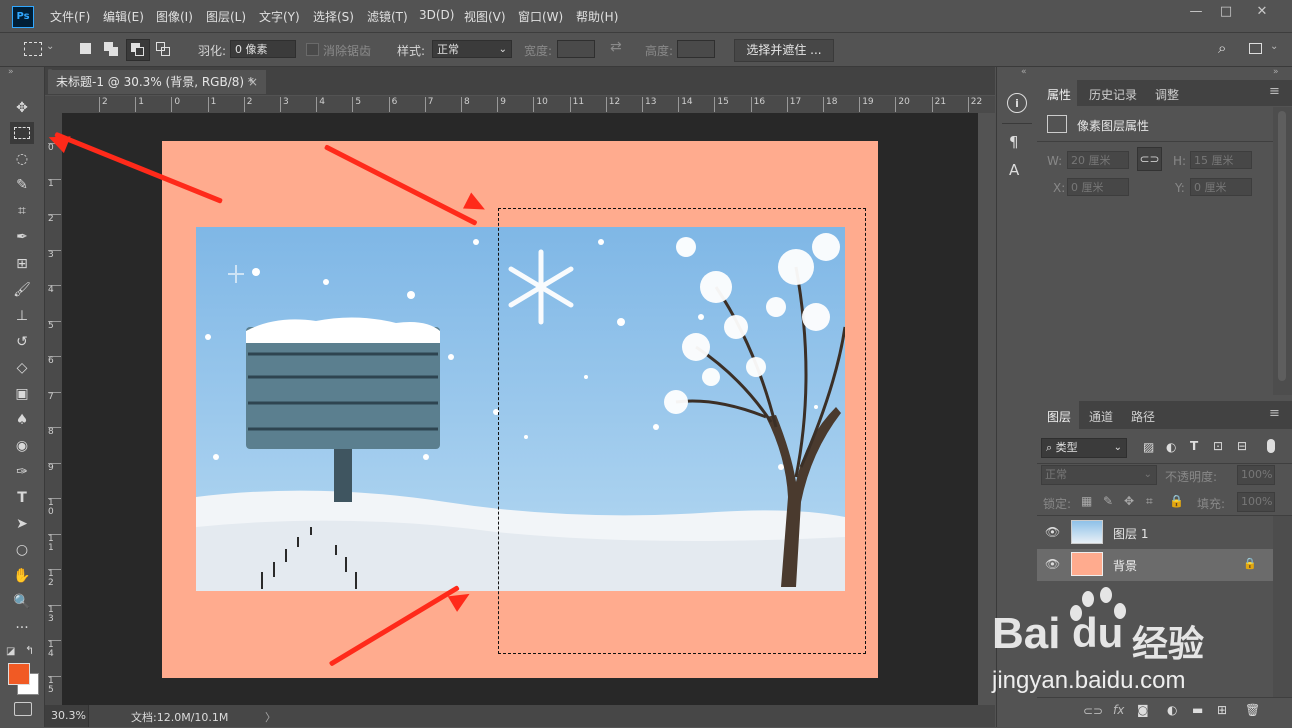  I want to click on maximize-button: □, so click(1226, 12).